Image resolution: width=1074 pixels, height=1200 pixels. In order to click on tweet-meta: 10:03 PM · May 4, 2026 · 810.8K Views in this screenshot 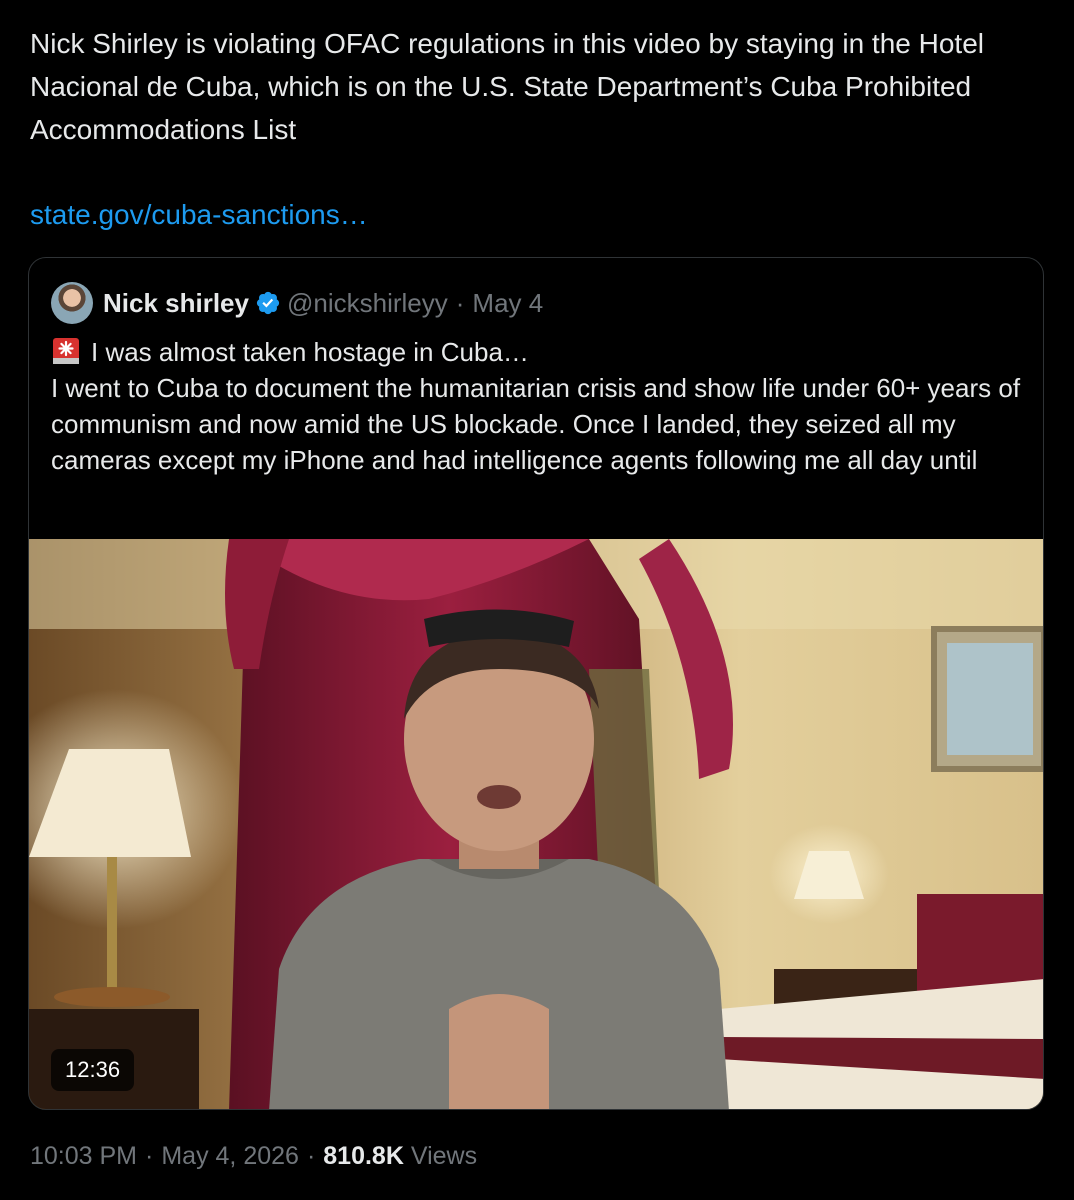, I will do `click(253, 1156)`.